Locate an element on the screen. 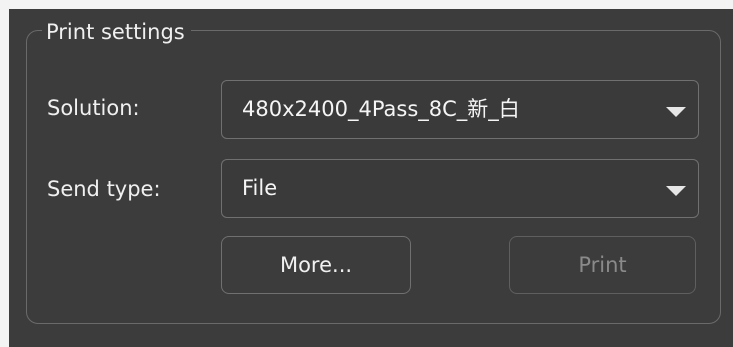 This screenshot has width=733, height=347. send-type-label: Send type: is located at coordinates (104, 189).